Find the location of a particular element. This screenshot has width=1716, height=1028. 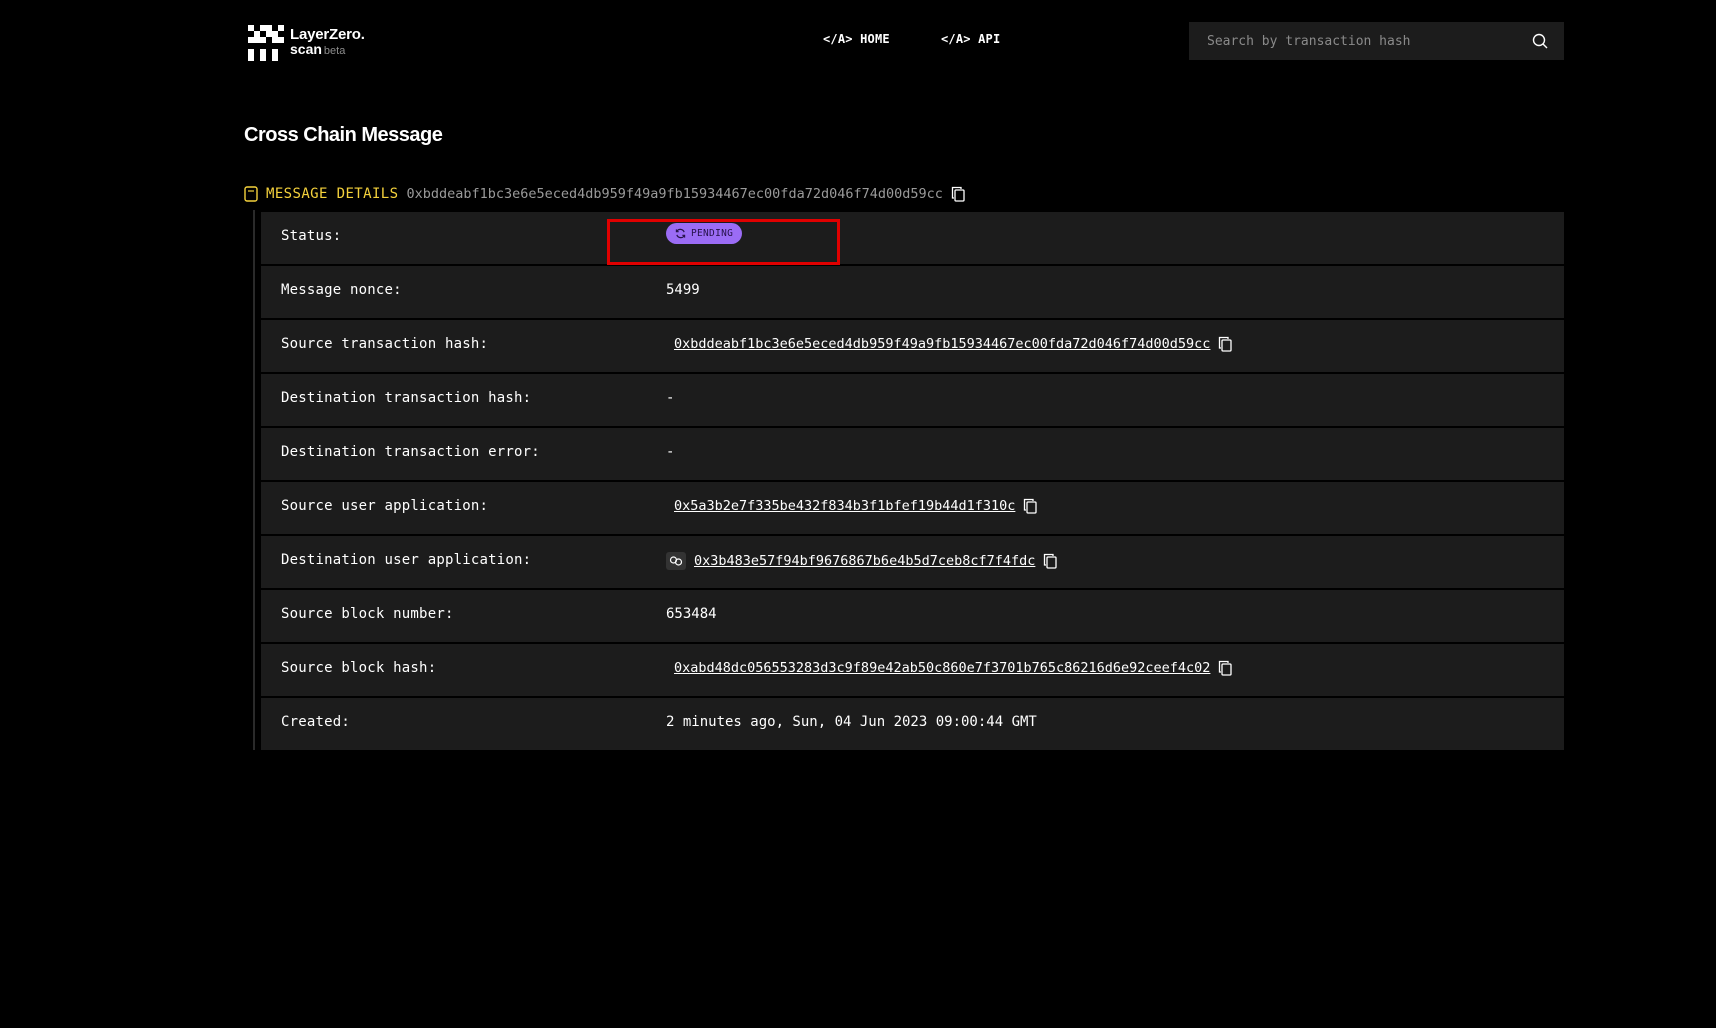

row-label: Destination transaction error: is located at coordinates (410, 452).